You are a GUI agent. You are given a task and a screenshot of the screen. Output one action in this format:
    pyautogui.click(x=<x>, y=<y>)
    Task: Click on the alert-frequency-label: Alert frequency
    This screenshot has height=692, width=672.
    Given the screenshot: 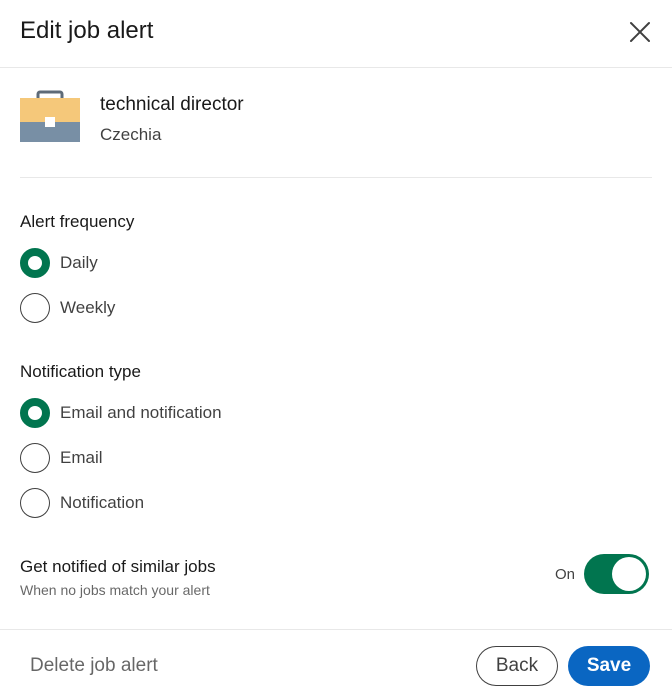 What is the action you would take?
    pyautogui.click(x=77, y=221)
    